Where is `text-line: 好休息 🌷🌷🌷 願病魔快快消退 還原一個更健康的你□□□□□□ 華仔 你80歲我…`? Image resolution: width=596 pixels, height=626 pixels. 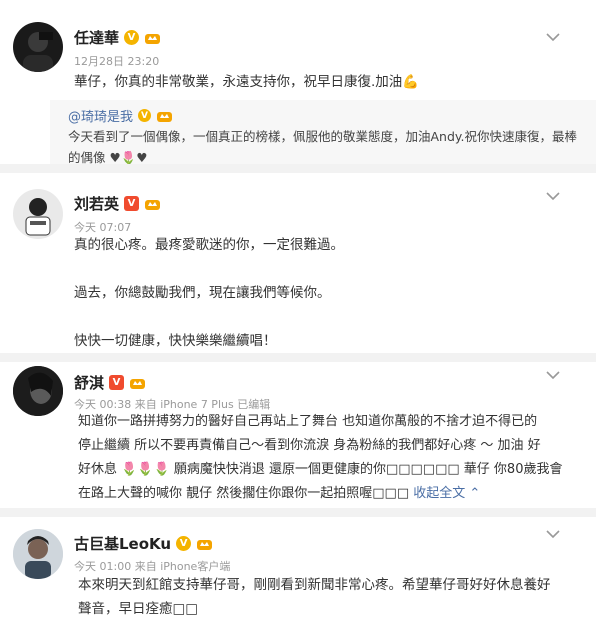 text-line: 好休息 🌷🌷🌷 願病魔快快消退 還原一個更健康的你□□□□□□ 華仔 你80歲我… is located at coordinates (320, 469).